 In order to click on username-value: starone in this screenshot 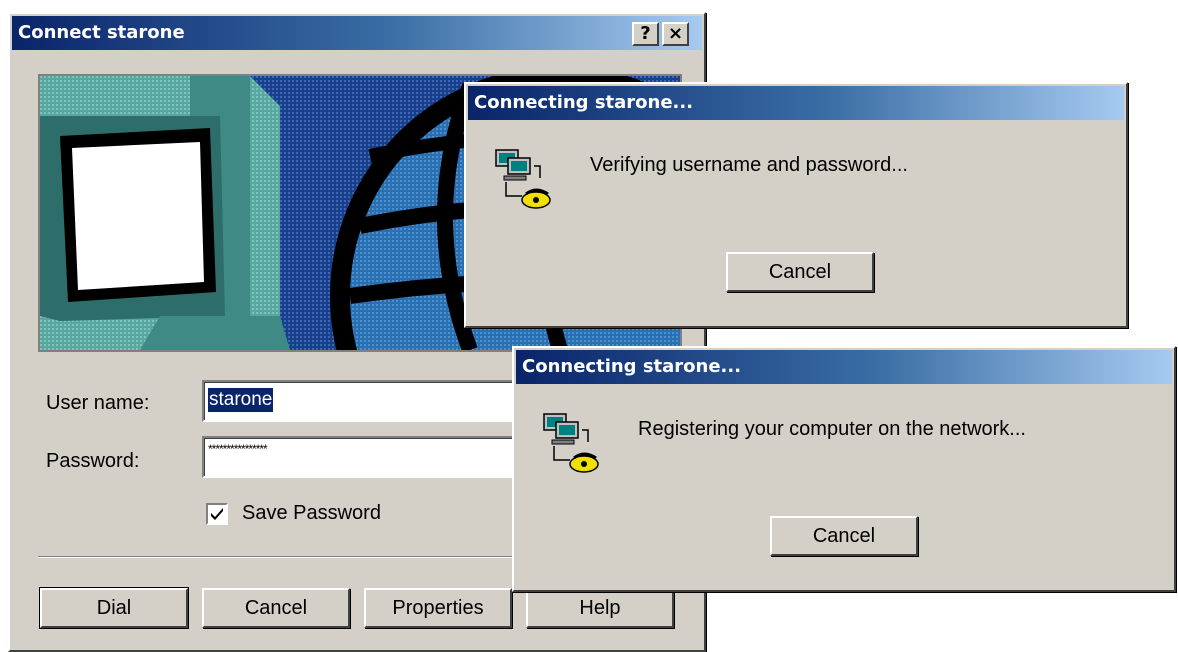, I will do `click(241, 400)`.